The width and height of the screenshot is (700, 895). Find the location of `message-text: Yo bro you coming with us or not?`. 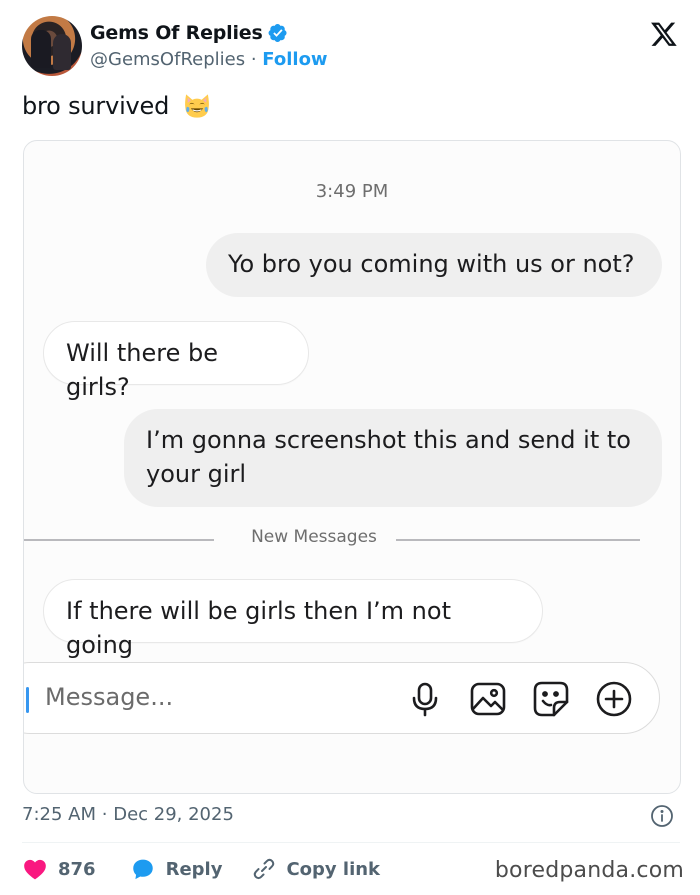

message-text: Yo bro you coming with us or not? is located at coordinates (431, 264).